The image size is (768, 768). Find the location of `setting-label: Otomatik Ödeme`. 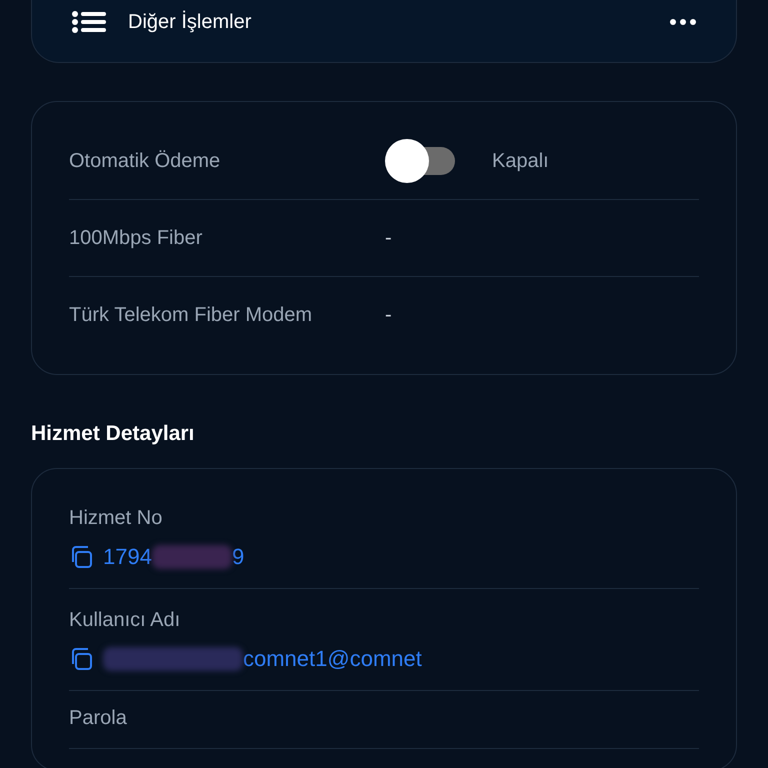

setting-label: Otomatik Ödeme is located at coordinates (145, 161).